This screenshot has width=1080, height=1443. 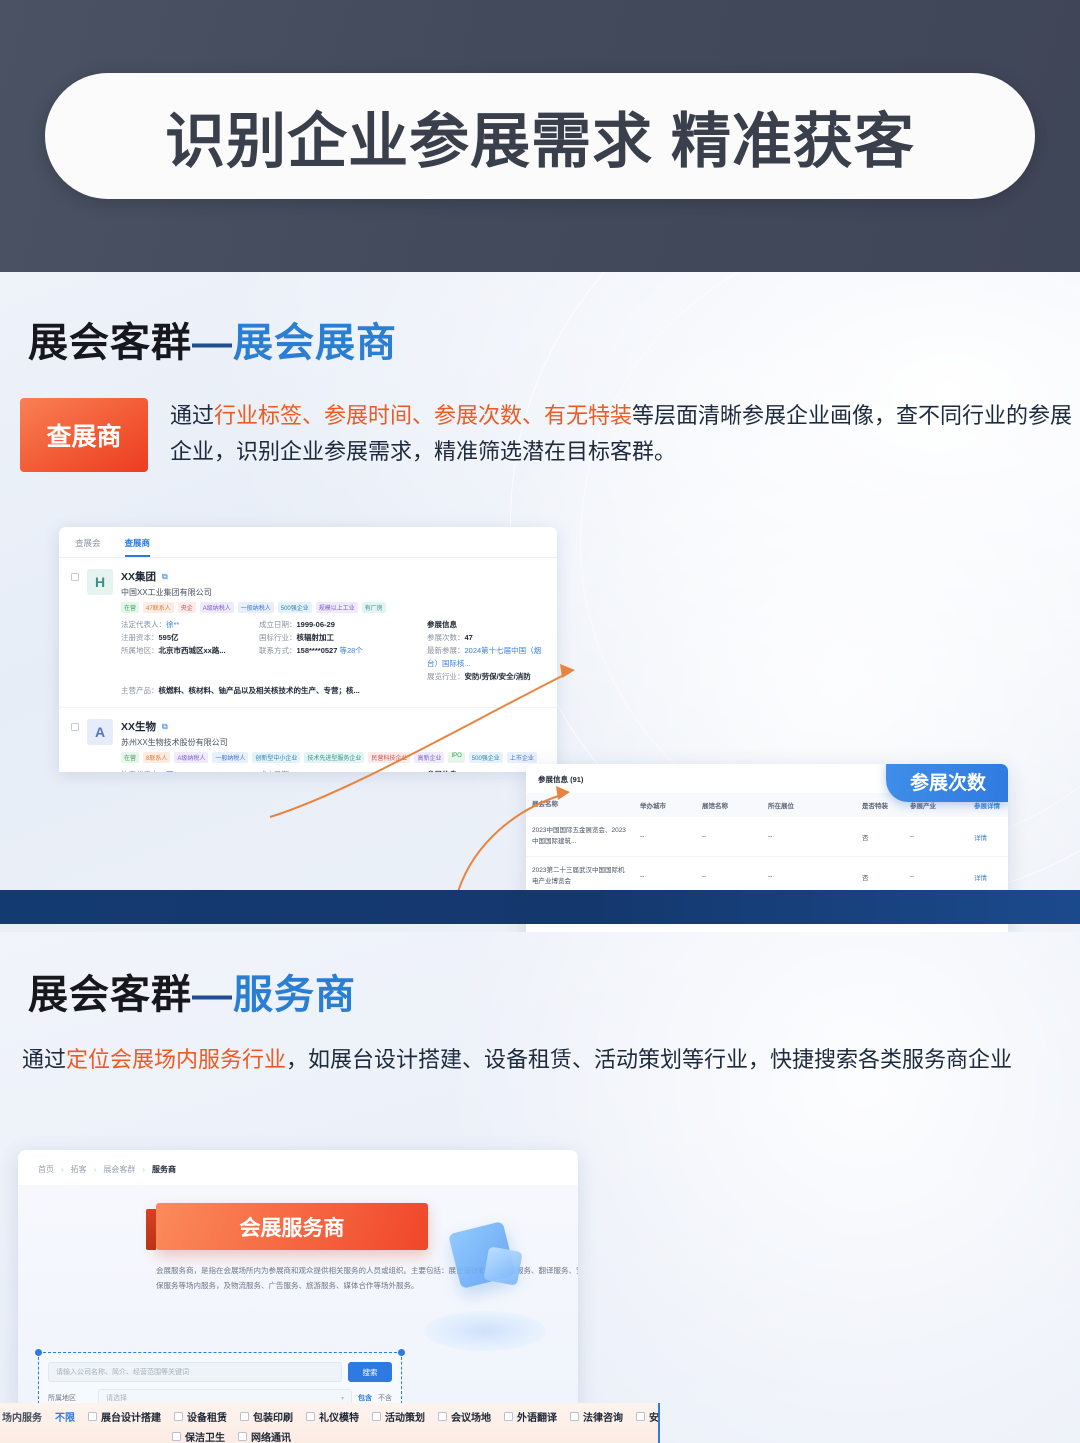 I want to click on checkbox-translation: 外语翻译, so click(x=530, y=1416).